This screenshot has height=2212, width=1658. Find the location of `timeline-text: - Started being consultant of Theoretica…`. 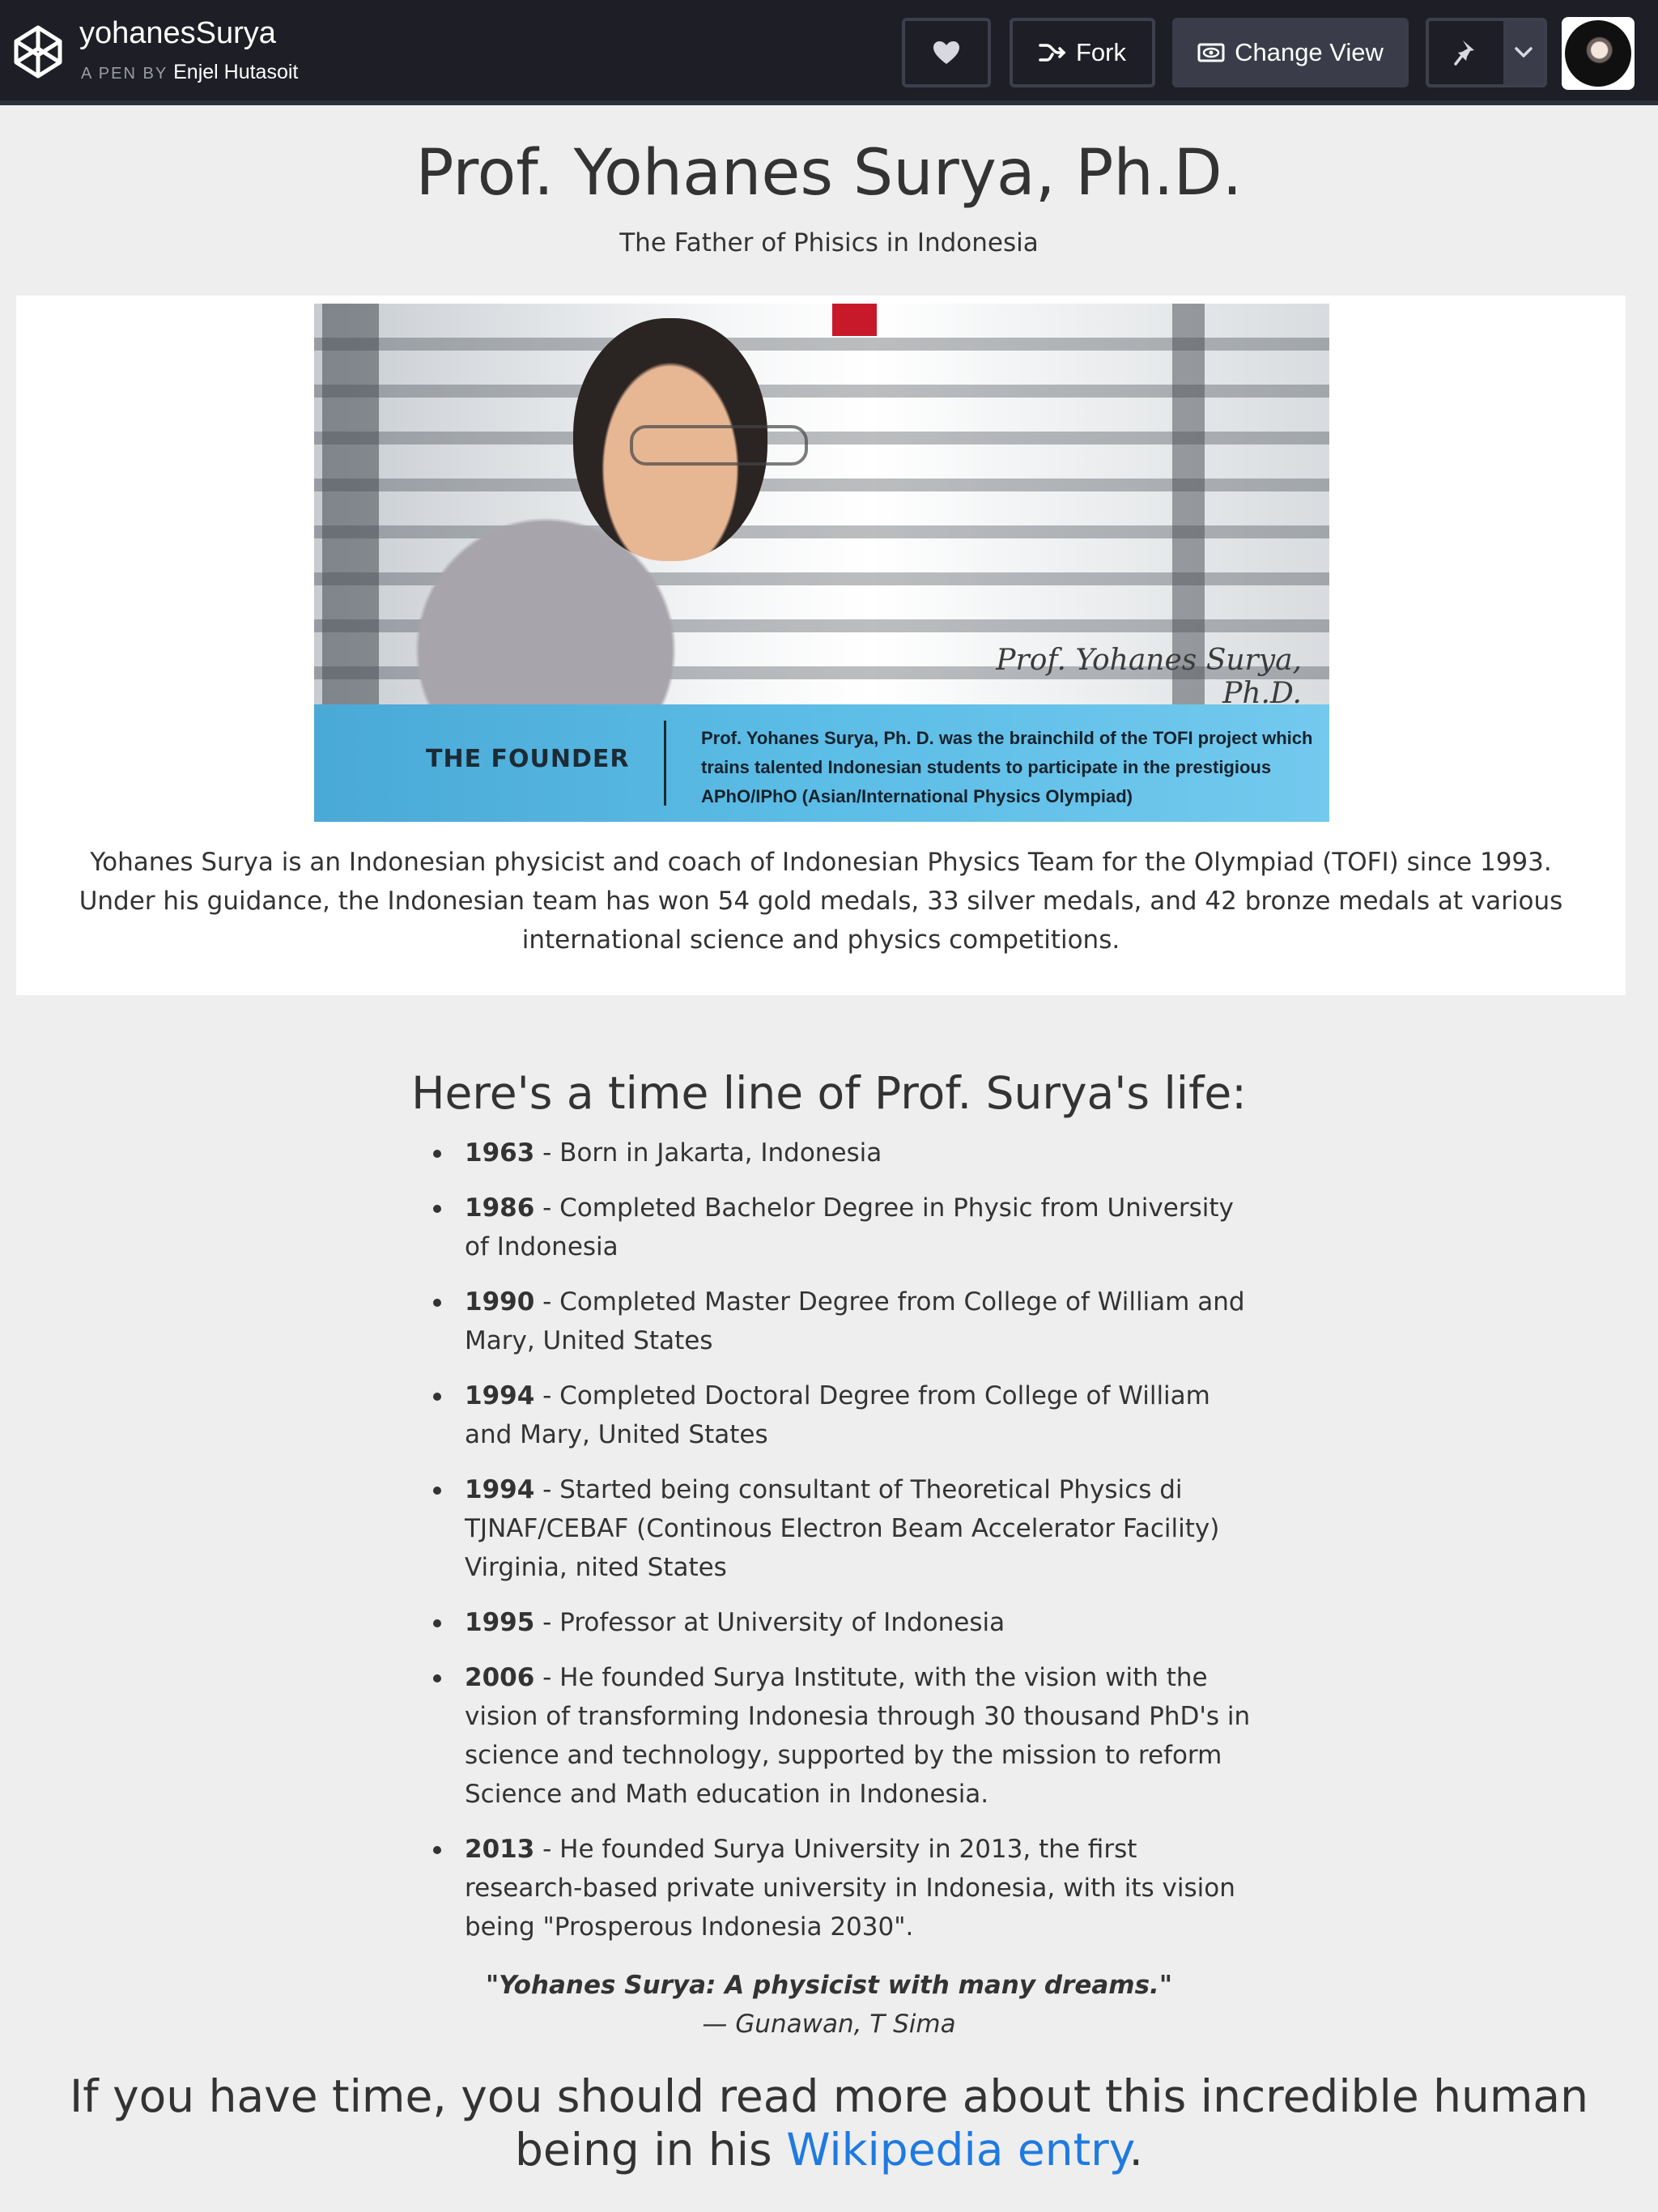

timeline-text: - Started being consultant of Theoretica… is located at coordinates (842, 1529).